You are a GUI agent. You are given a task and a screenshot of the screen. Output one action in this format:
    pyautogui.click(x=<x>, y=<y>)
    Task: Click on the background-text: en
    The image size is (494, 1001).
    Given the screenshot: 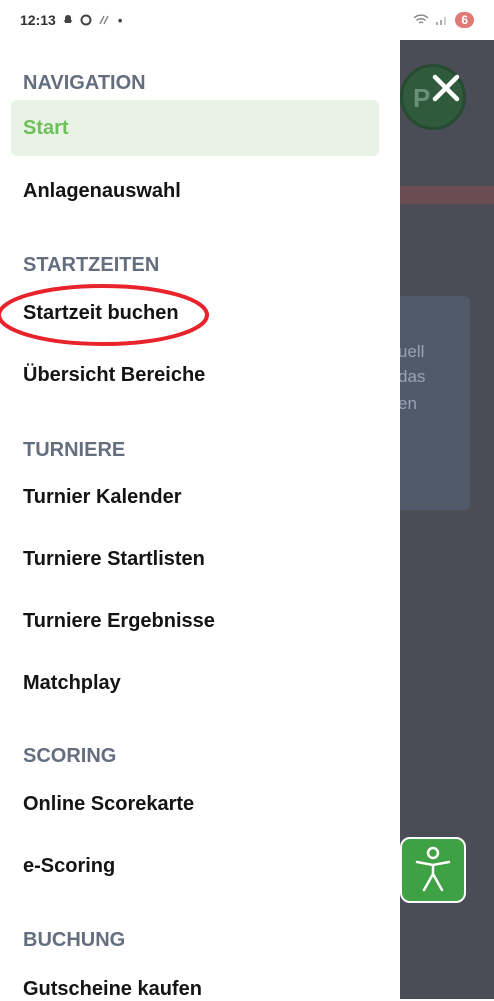 What is the action you would take?
    pyautogui.click(x=407, y=403)
    